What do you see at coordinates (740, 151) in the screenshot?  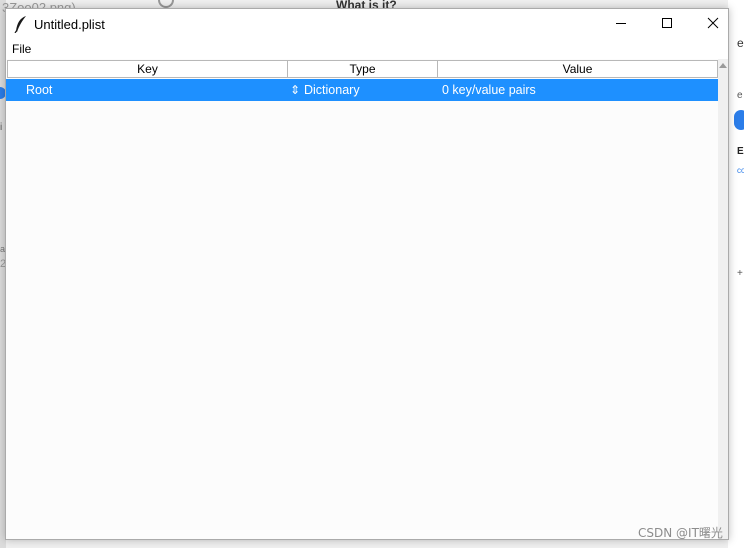 I see `background-right-text: EL` at bounding box center [740, 151].